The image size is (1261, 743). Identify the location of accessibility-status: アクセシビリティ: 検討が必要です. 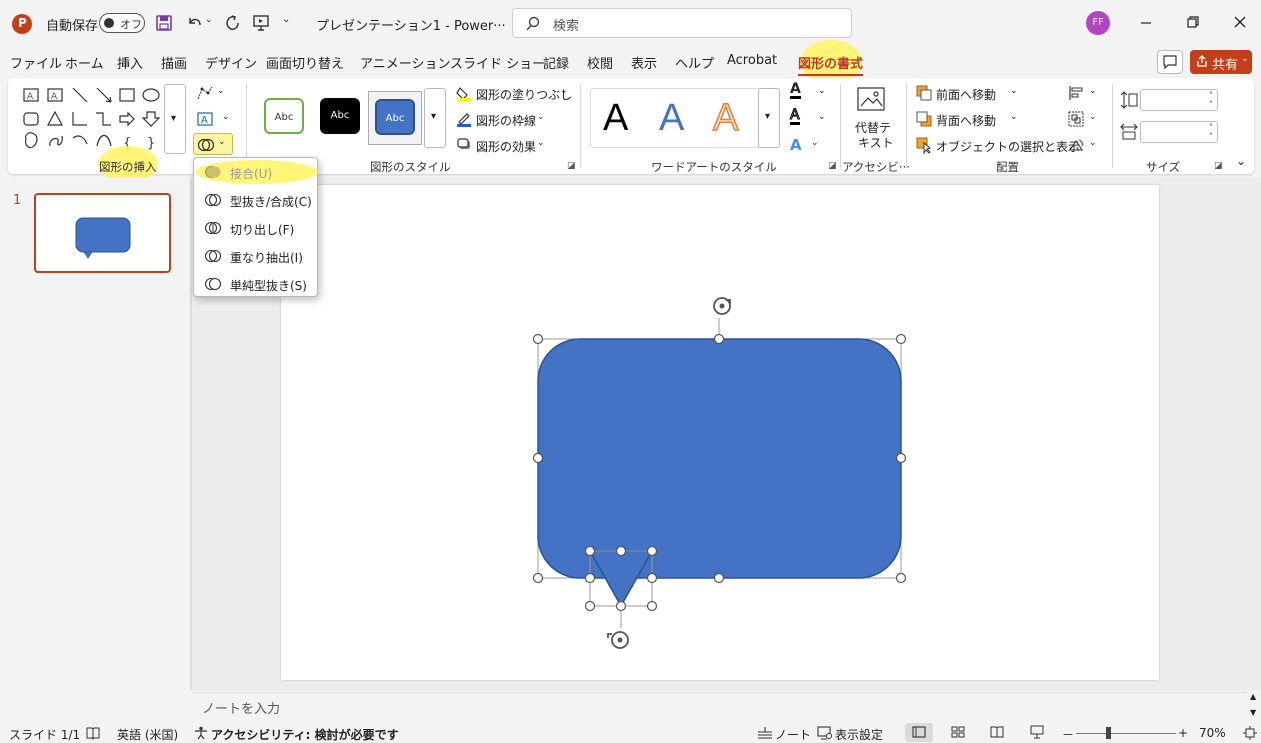
(305, 734).